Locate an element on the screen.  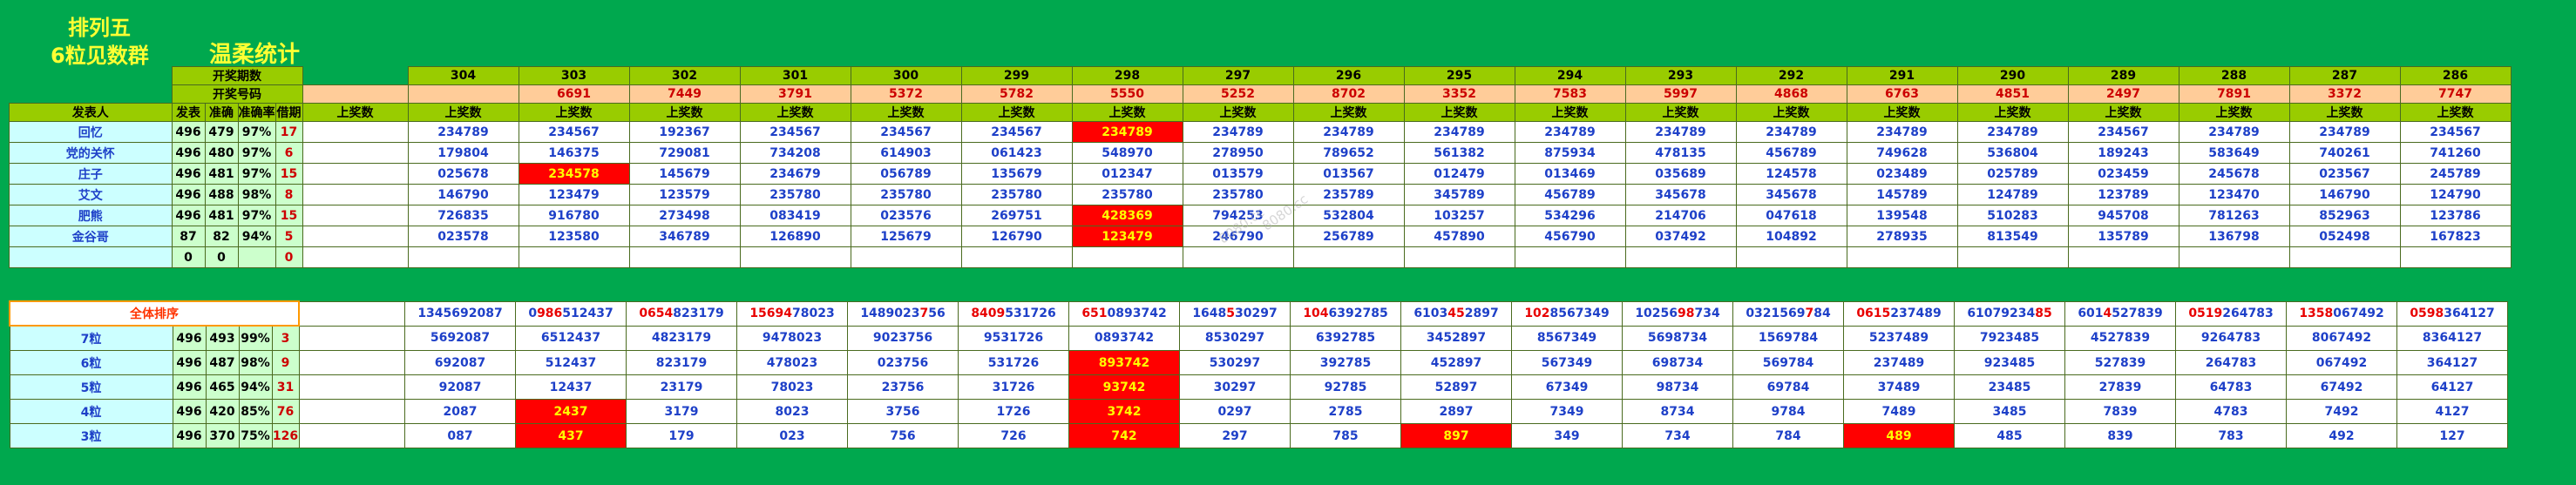
prediction-cell: 749628 is located at coordinates (1902, 153).